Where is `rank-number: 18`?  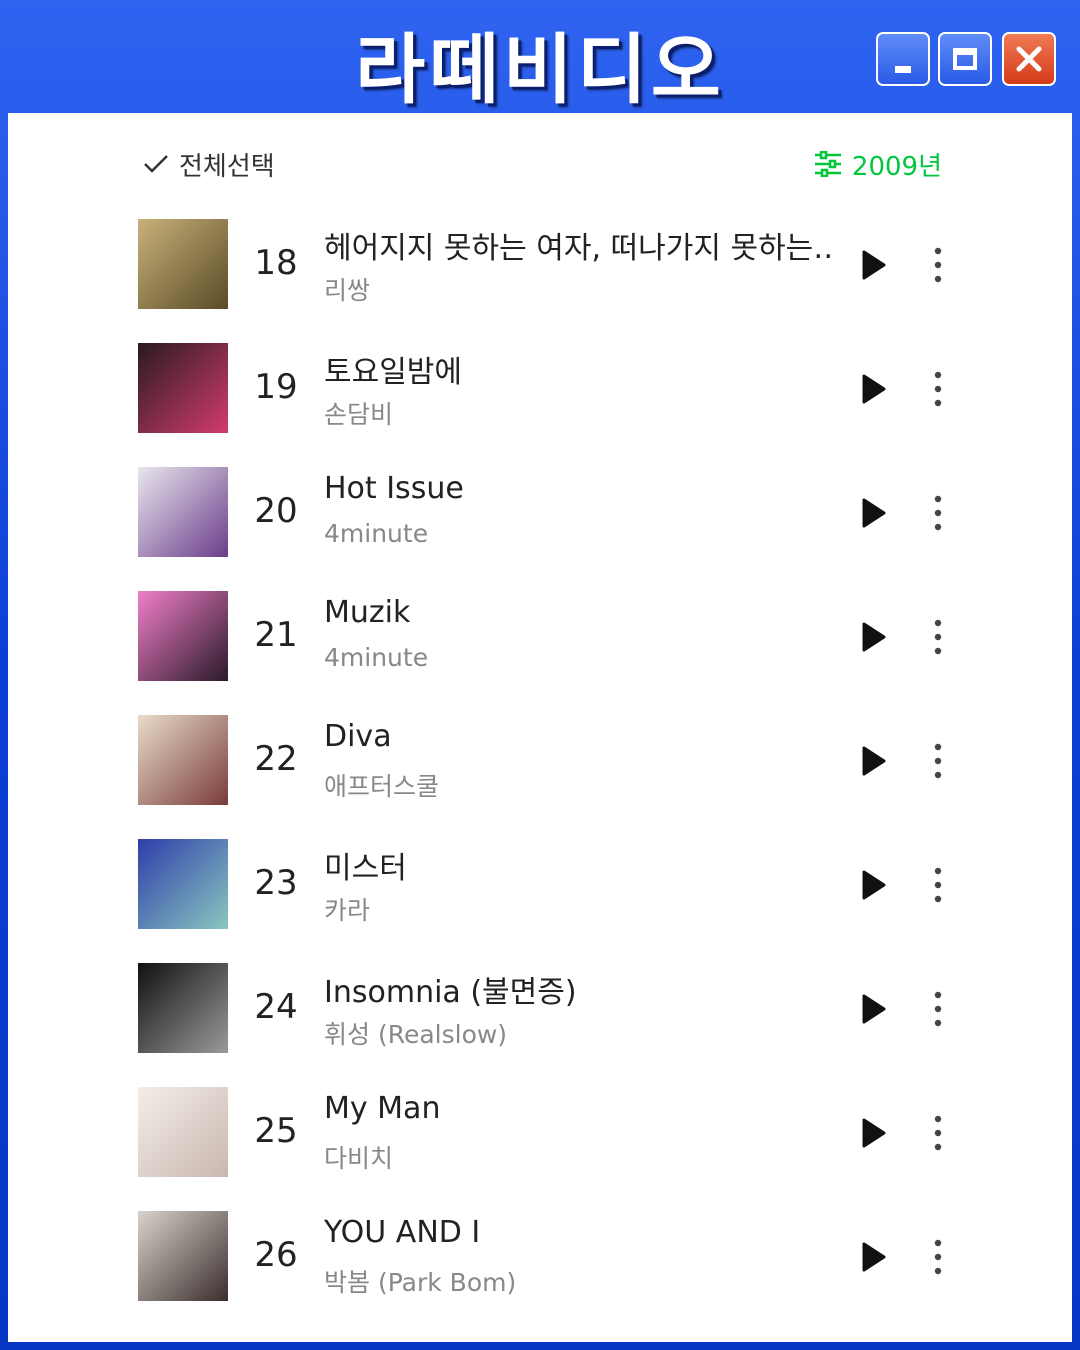 rank-number: 18 is located at coordinates (276, 263).